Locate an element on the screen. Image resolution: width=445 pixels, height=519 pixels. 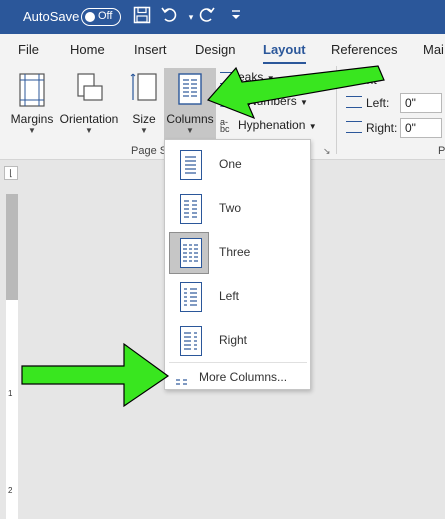
arrow-to-more-columns-icon is located at coordinates (95, 375).